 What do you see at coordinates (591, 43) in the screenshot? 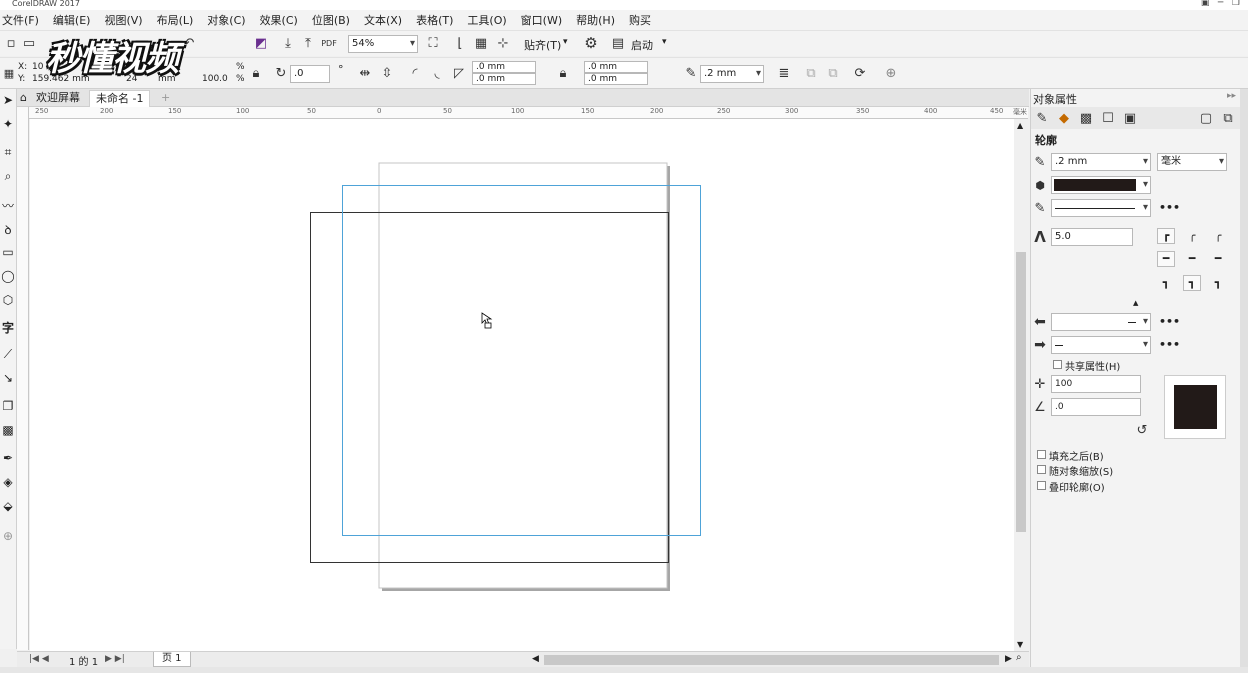
I see `options-gear-icon: ⚙` at bounding box center [591, 43].